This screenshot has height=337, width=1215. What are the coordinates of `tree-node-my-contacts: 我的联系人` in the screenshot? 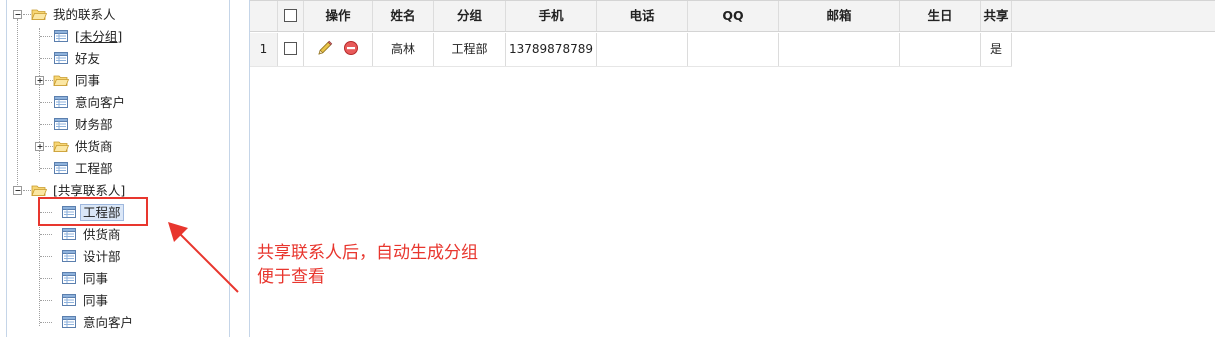 It's located at (117, 14).